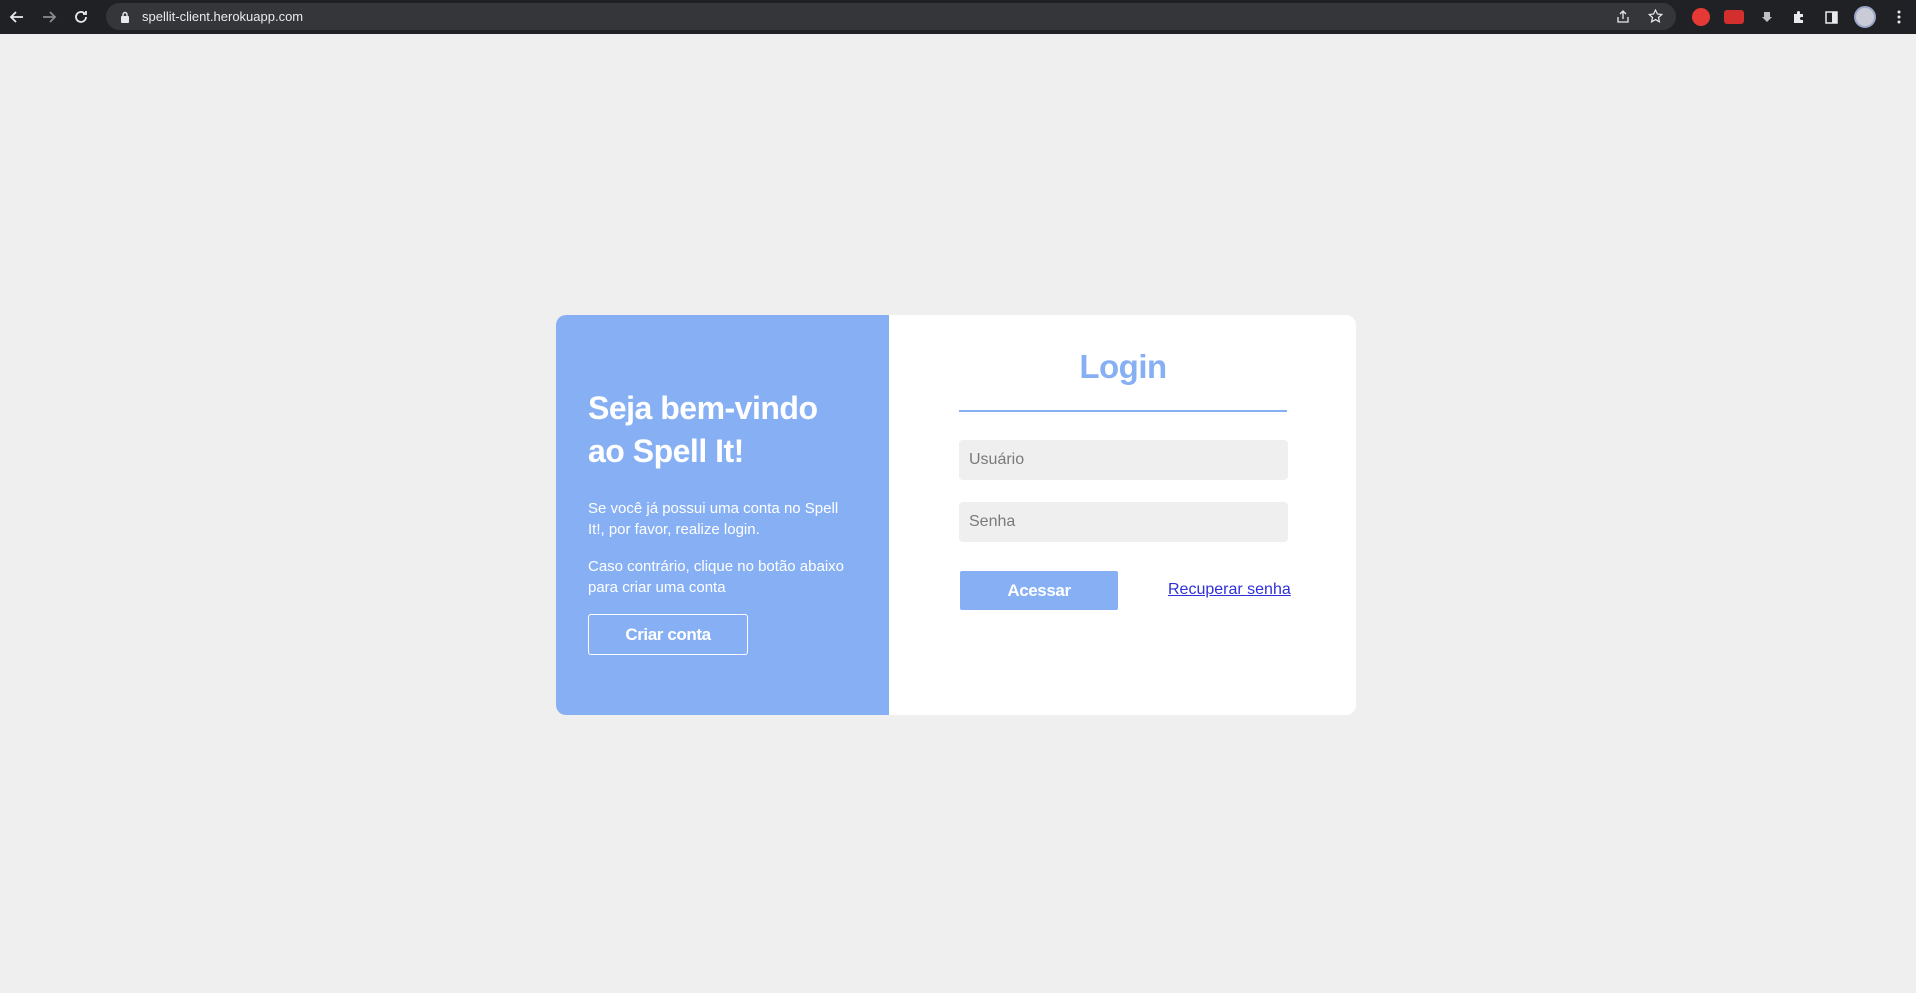  Describe the element at coordinates (1734, 17) in the screenshot. I see `extension-red-play-icon` at that location.